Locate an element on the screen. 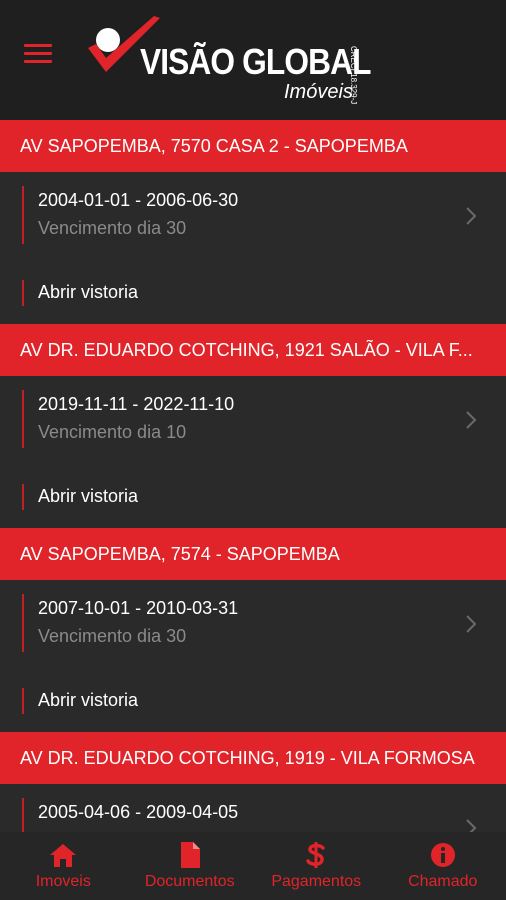 The image size is (506, 900). contract-period: 2007-10-01 - 2010-03-31 is located at coordinates (138, 608).